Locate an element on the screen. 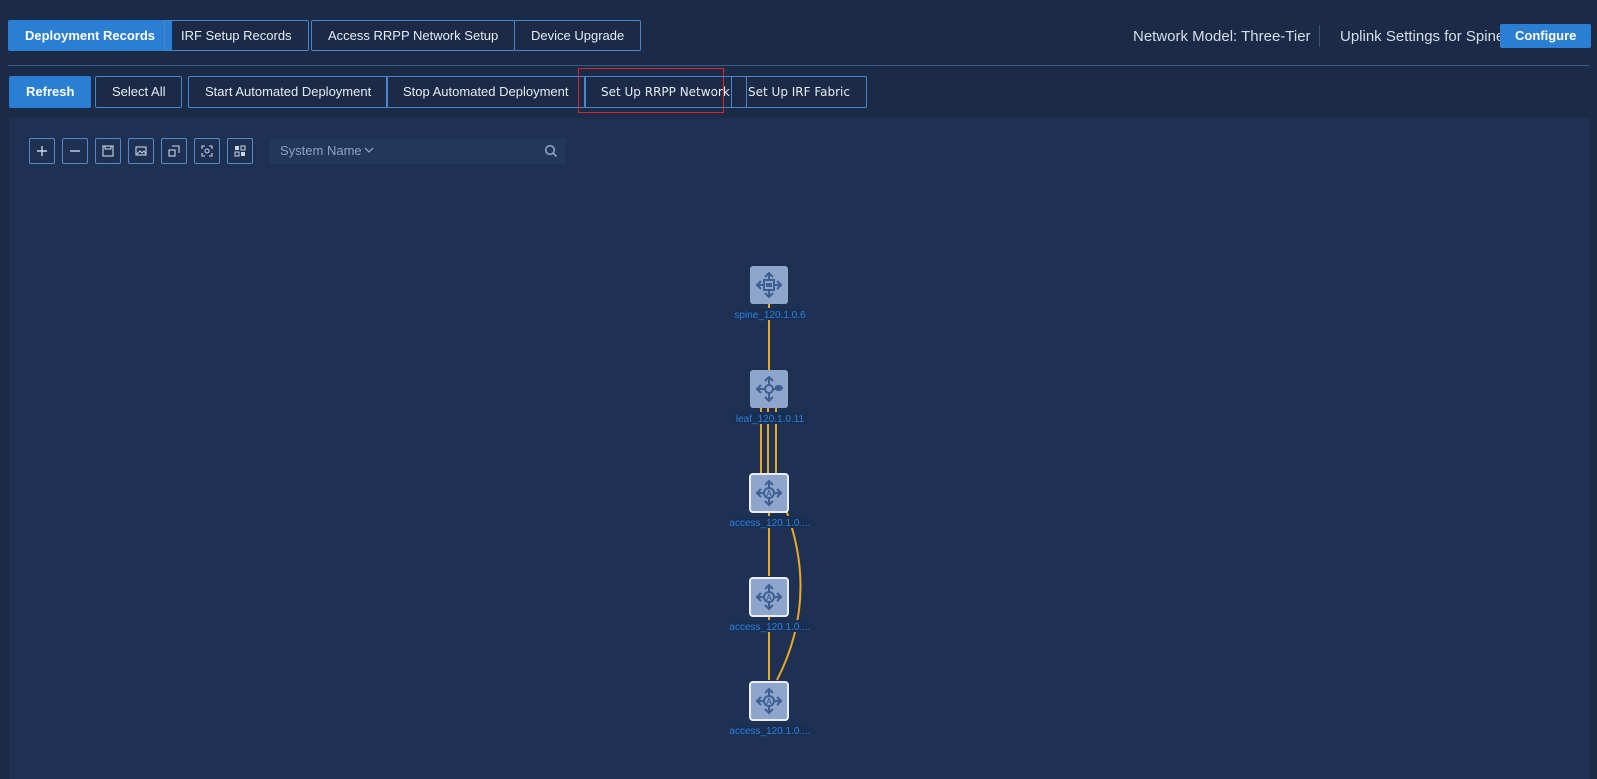 This screenshot has height=779, width=1597. stop-automated-deployment-button: Stop Automated Deployment is located at coordinates (486, 92).